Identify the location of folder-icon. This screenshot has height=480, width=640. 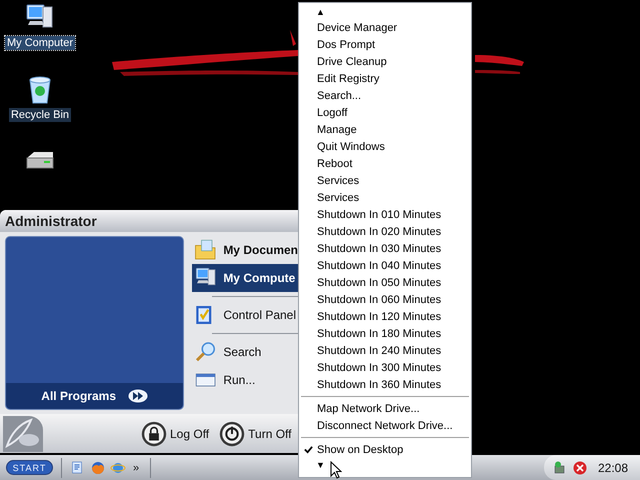
(206, 250).